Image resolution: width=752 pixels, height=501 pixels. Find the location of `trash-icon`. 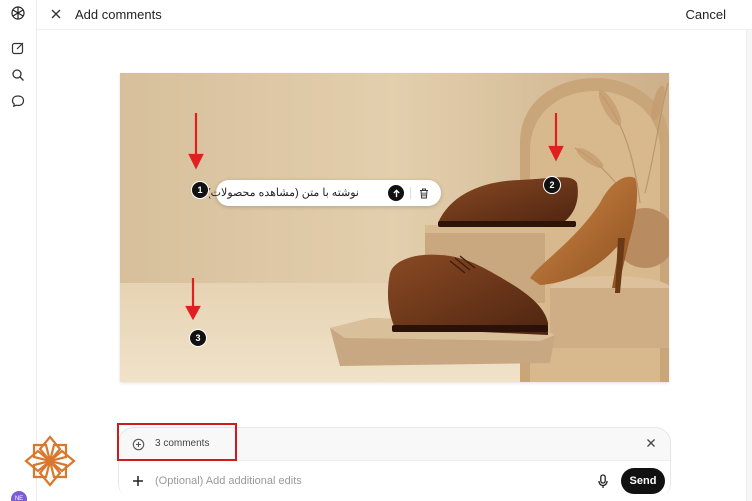

trash-icon is located at coordinates (424, 193).